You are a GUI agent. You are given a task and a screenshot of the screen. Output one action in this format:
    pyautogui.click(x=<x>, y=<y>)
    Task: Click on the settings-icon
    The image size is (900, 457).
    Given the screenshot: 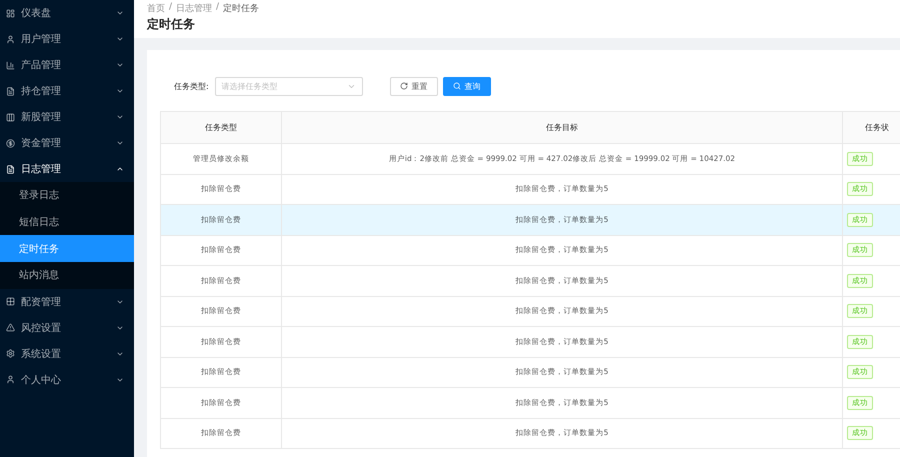 What is the action you would take?
    pyautogui.click(x=10, y=353)
    